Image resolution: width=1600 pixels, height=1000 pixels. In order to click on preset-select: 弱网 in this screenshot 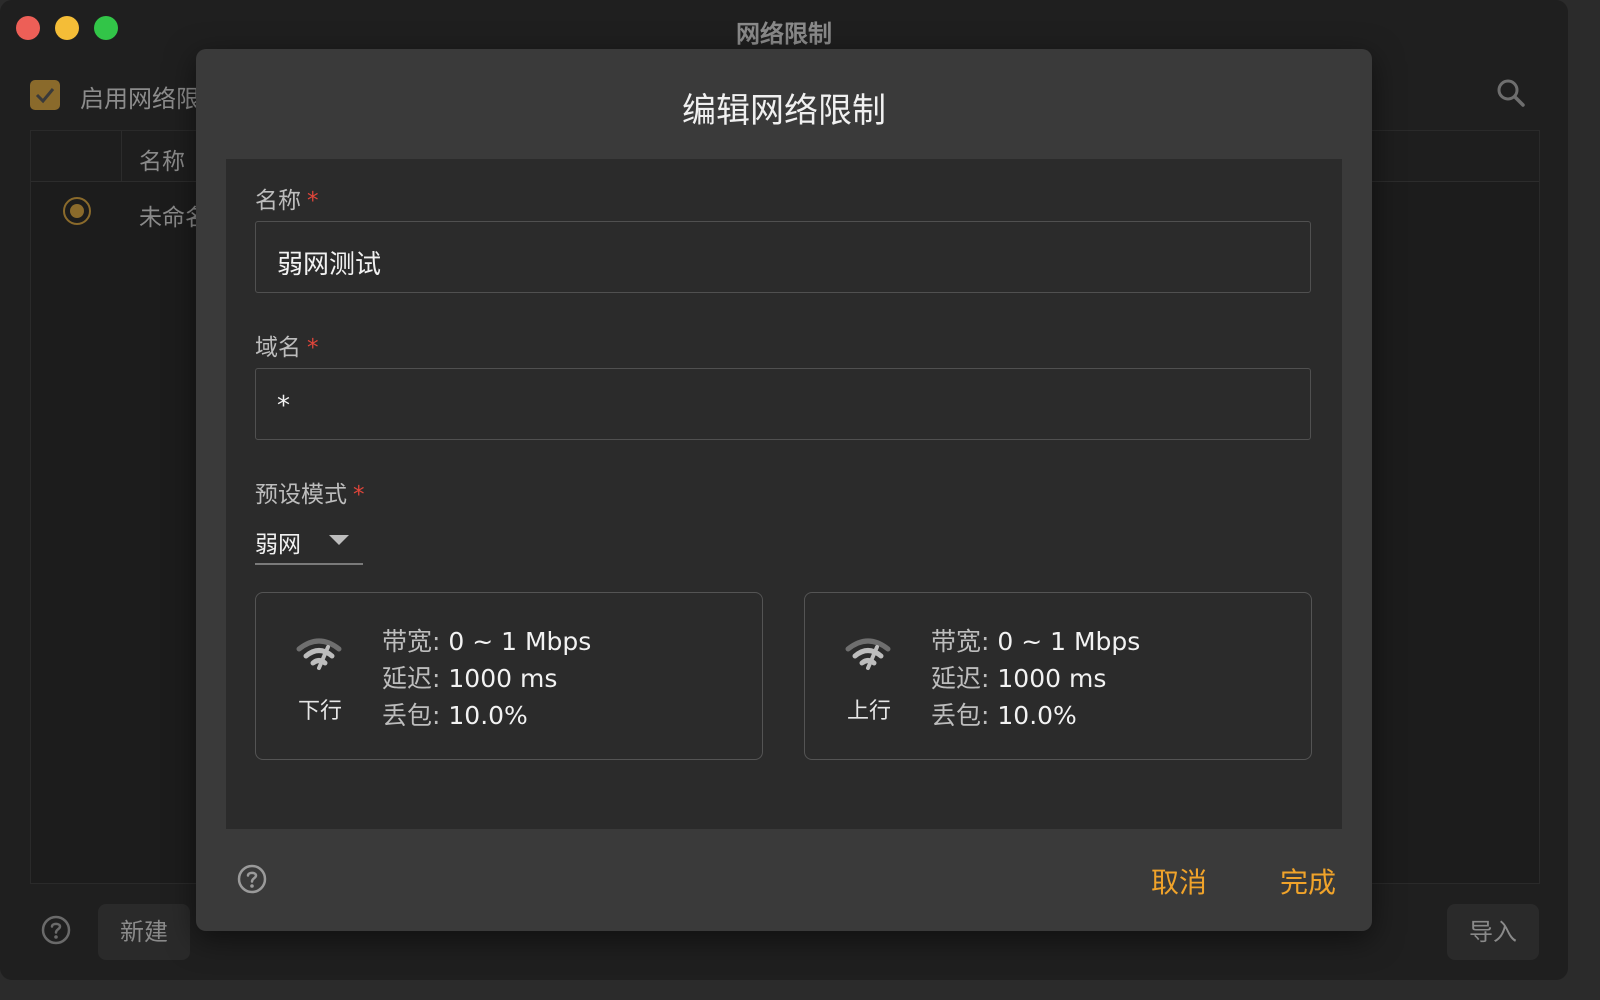, I will do `click(309, 544)`.